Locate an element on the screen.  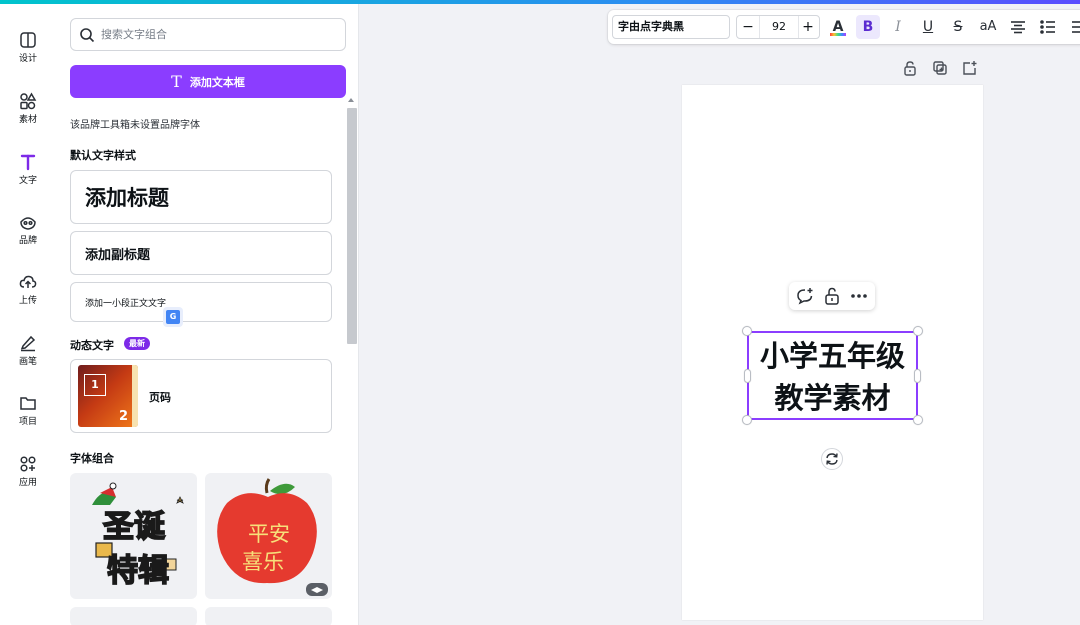
bullet-list-icon is located at coordinates (1047, 27).